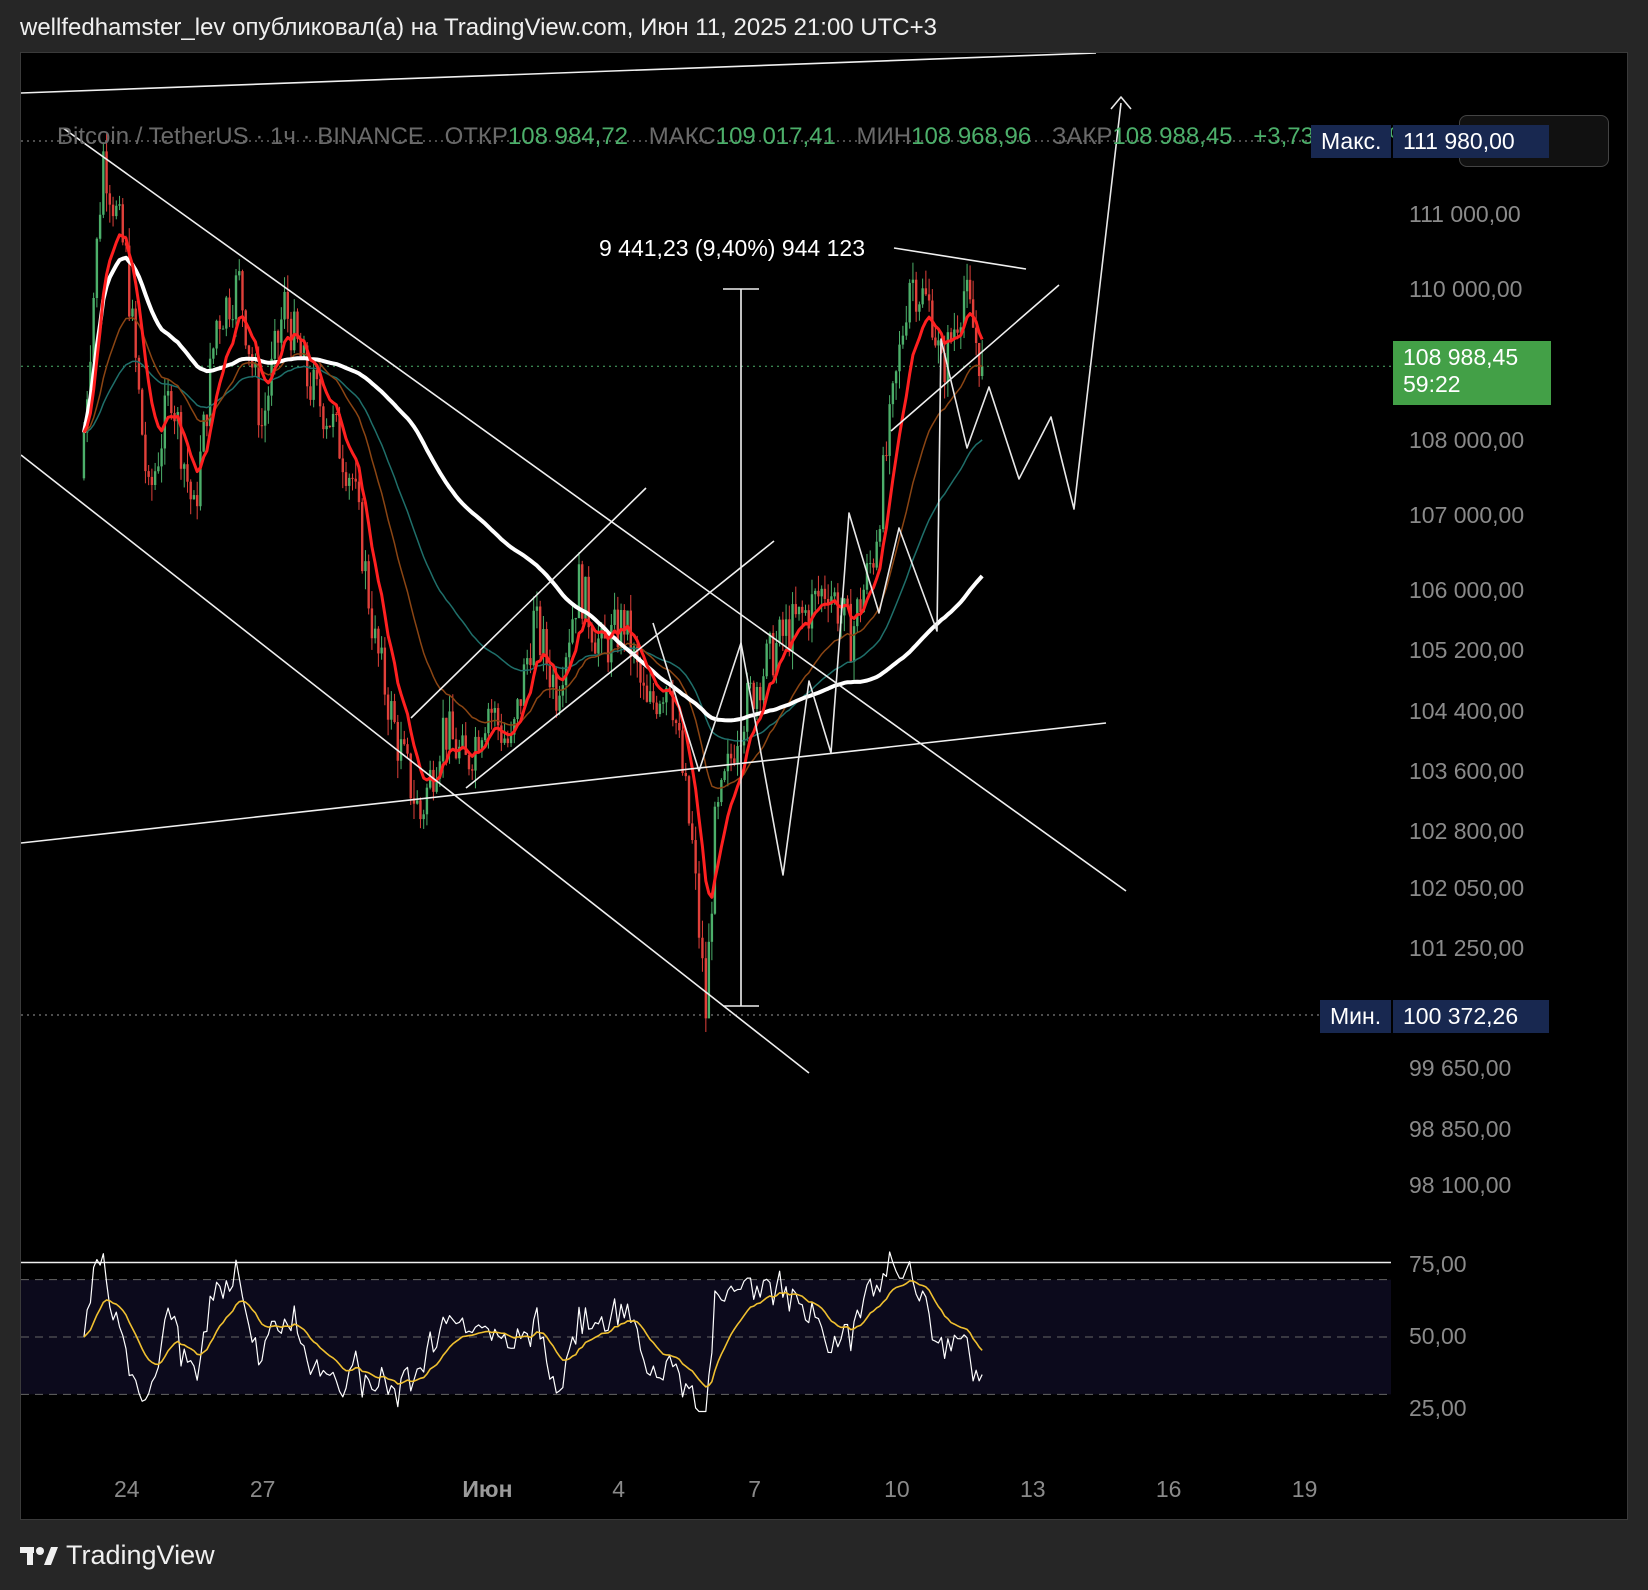 The width and height of the screenshot is (1648, 1590). What do you see at coordinates (1172, 136) in the screenshot?
I see `close-value: 108 988,45` at bounding box center [1172, 136].